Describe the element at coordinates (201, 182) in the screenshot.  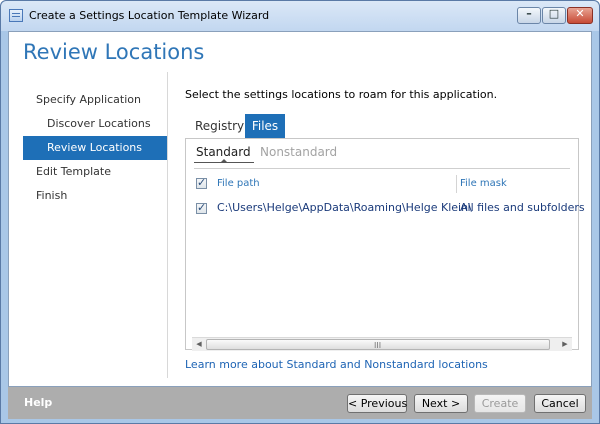
I see `select-all-checkbox` at that location.